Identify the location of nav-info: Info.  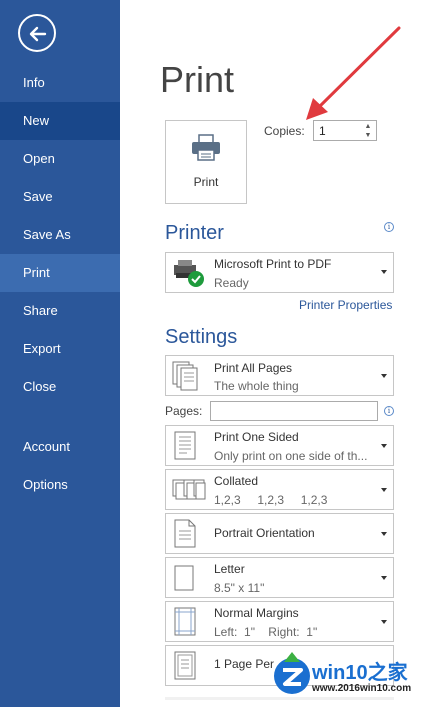
(60, 83).